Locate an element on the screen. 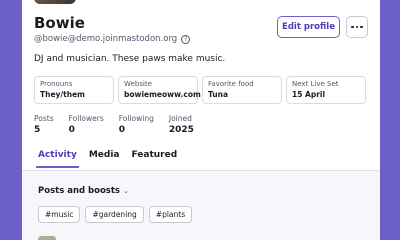 Image resolution: width=400 pixels, height=240 pixels. stat-label: Posts is located at coordinates (44, 118).